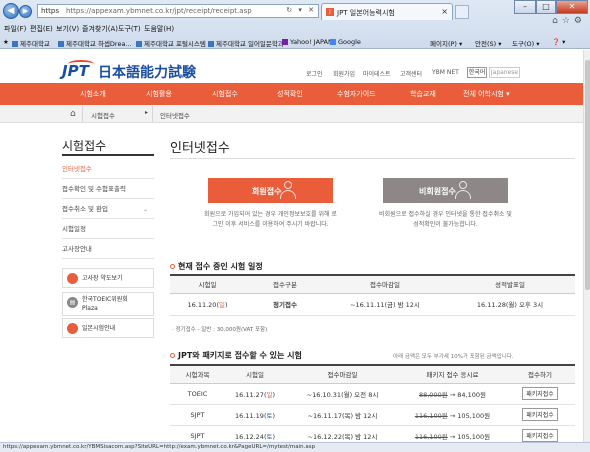 This screenshot has width=590, height=452. What do you see at coordinates (446, 43) in the screenshot?
I see `command-page: 페이지(P) ▾` at bounding box center [446, 43].